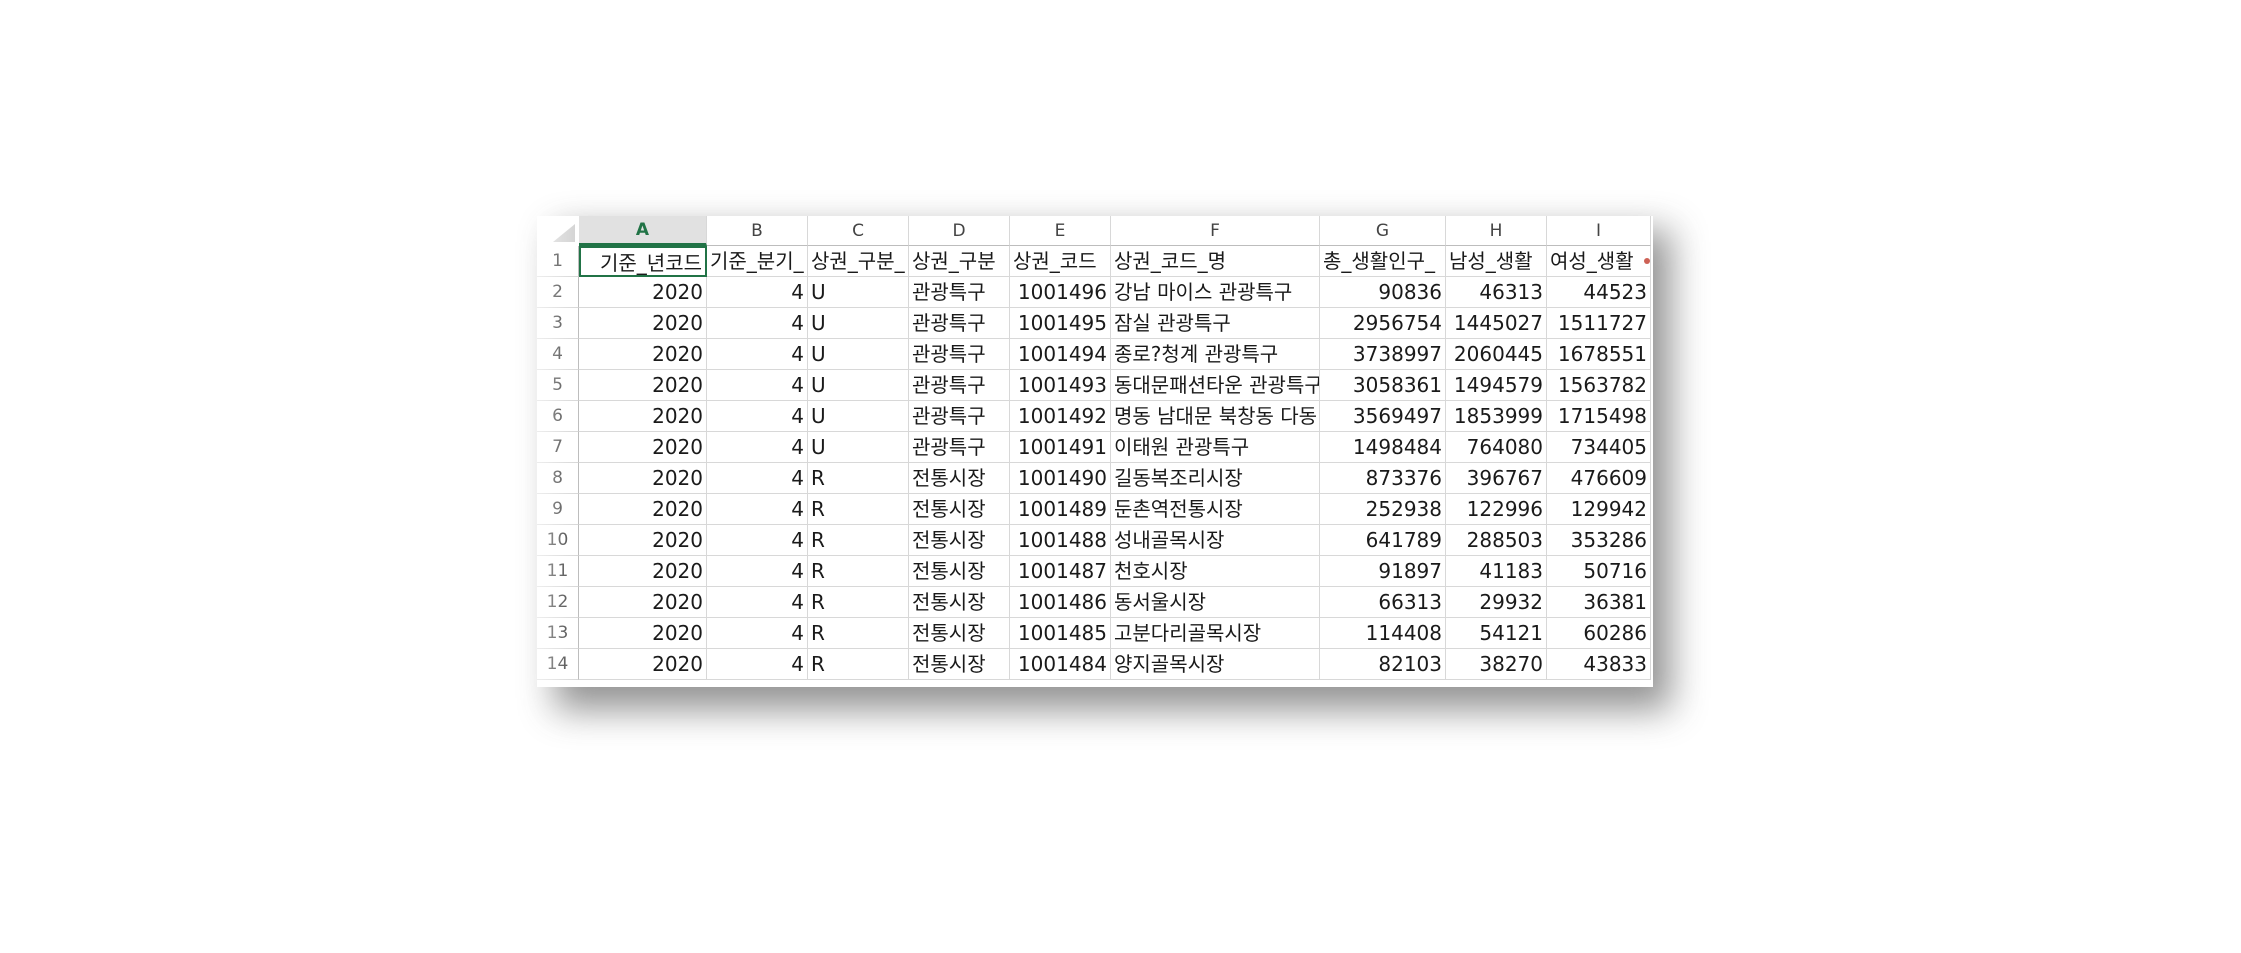 The image size is (2241, 953). Describe the element at coordinates (1383, 447) in the screenshot. I see `cell-g7: 1498484` at that location.